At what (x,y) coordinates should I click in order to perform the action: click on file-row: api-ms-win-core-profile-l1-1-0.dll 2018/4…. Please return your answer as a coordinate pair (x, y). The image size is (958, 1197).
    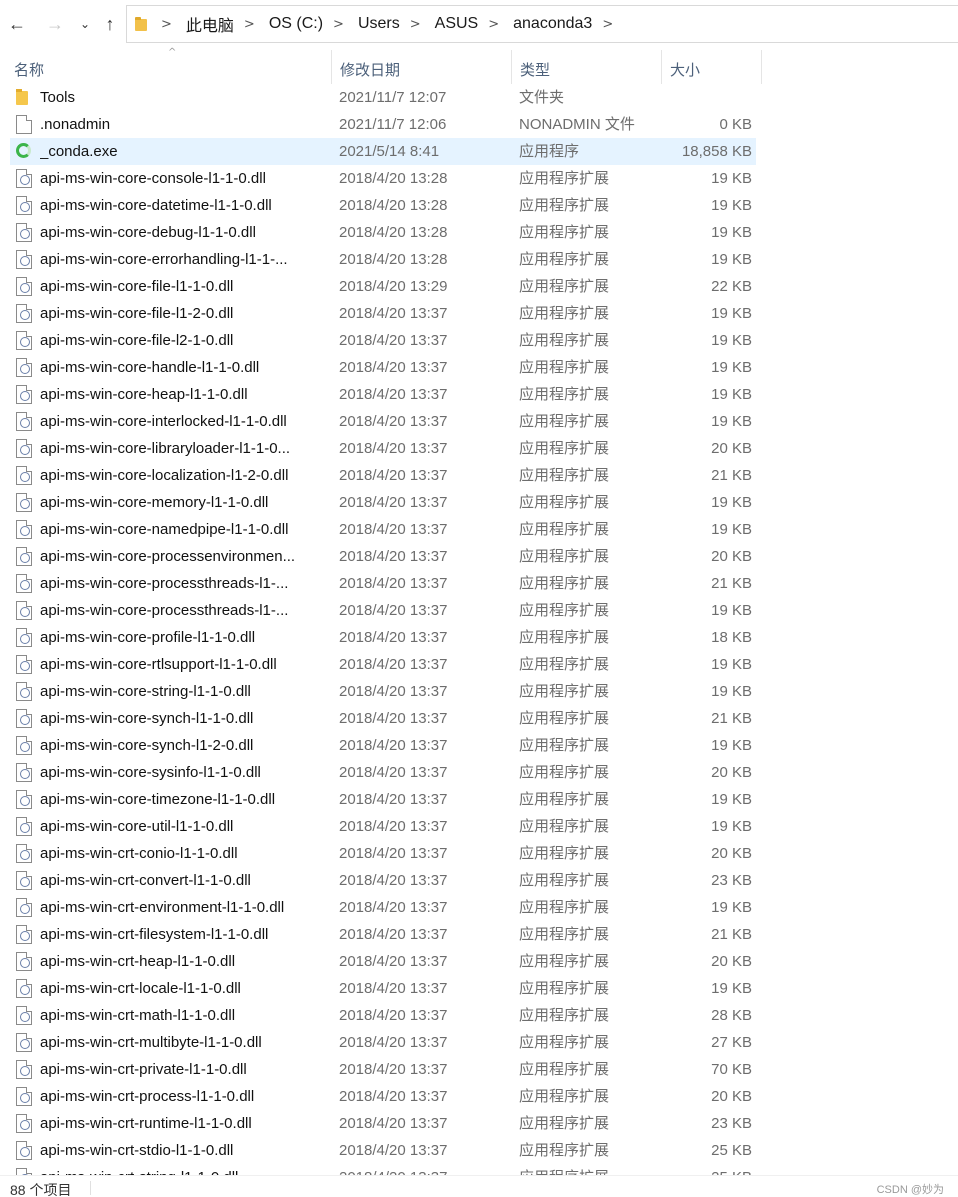
    Looking at the image, I should click on (383, 637).